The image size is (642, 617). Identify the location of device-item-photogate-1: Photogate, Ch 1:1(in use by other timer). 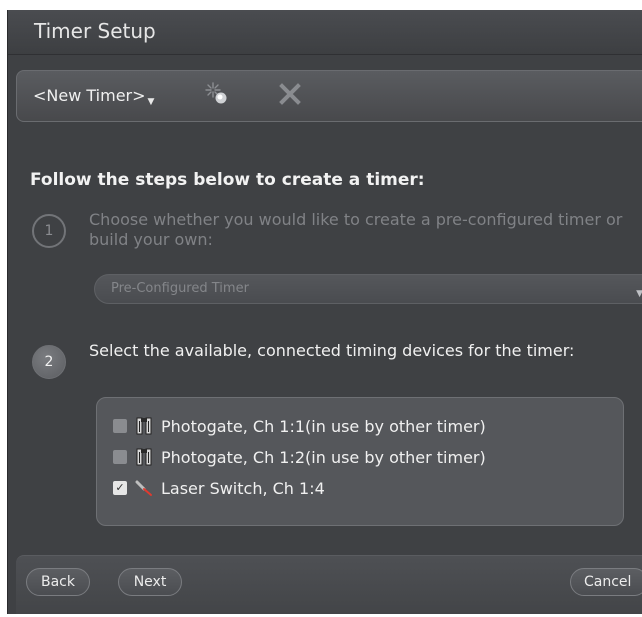
(299, 426).